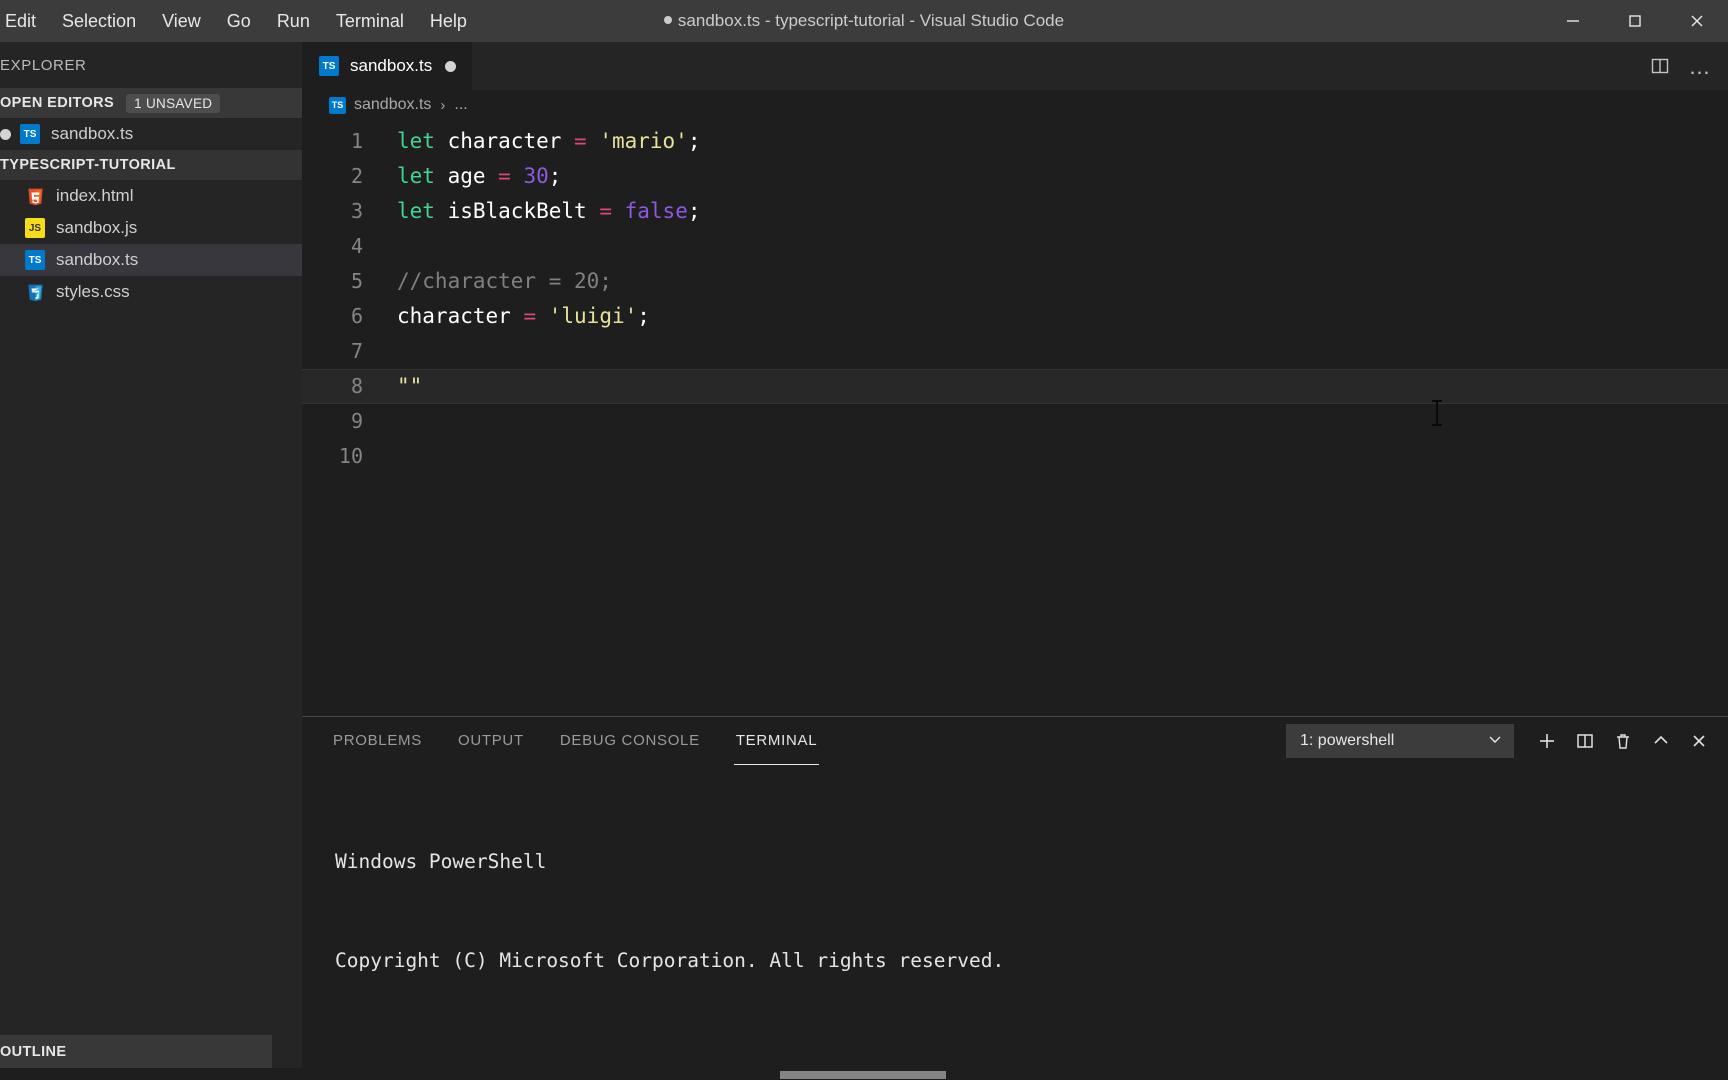  Describe the element at coordinates (173, 103) in the screenshot. I see `unsaved-badge: 1 UNSAVED` at that location.